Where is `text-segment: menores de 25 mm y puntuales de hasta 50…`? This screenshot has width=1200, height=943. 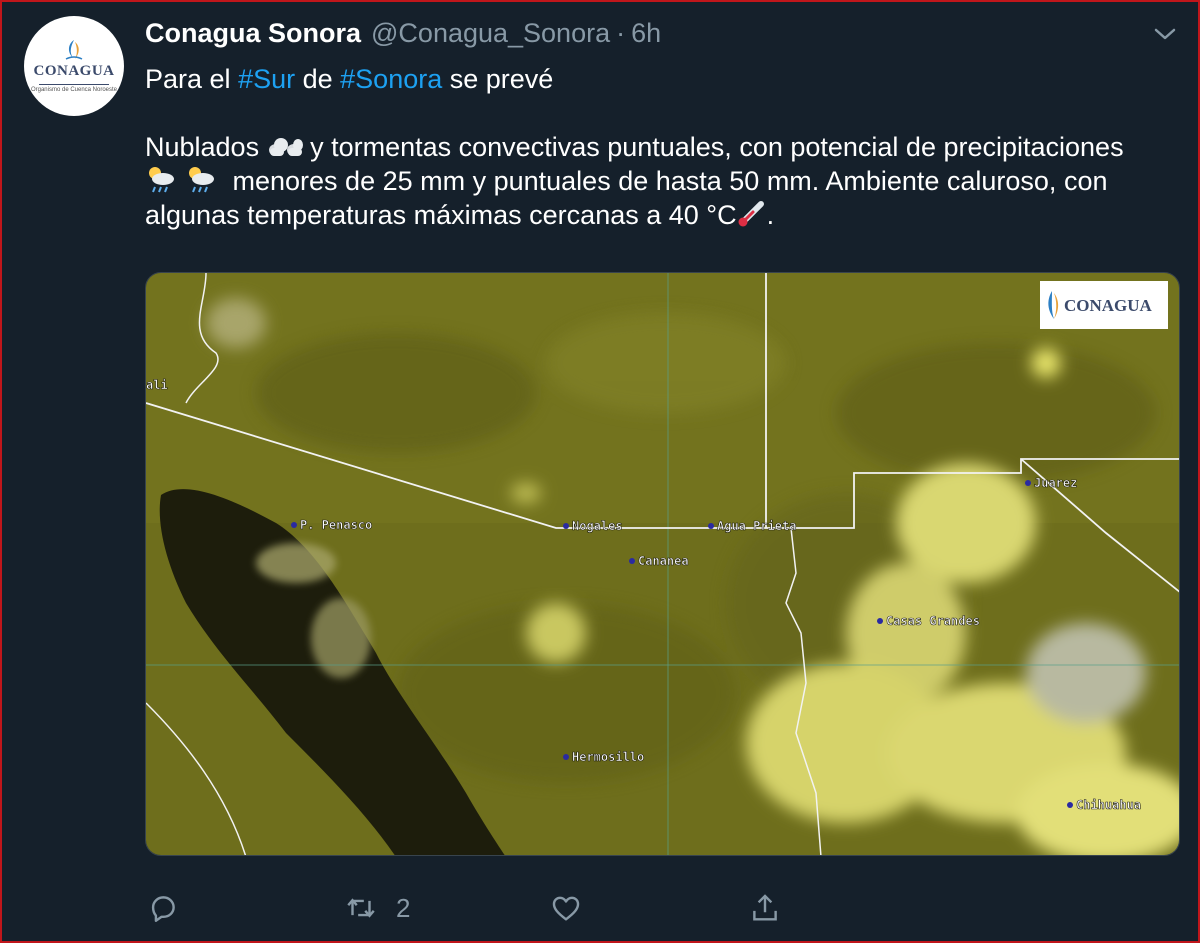
text-segment: menores de 25 mm y puntuales de hasta 50… is located at coordinates (626, 198).